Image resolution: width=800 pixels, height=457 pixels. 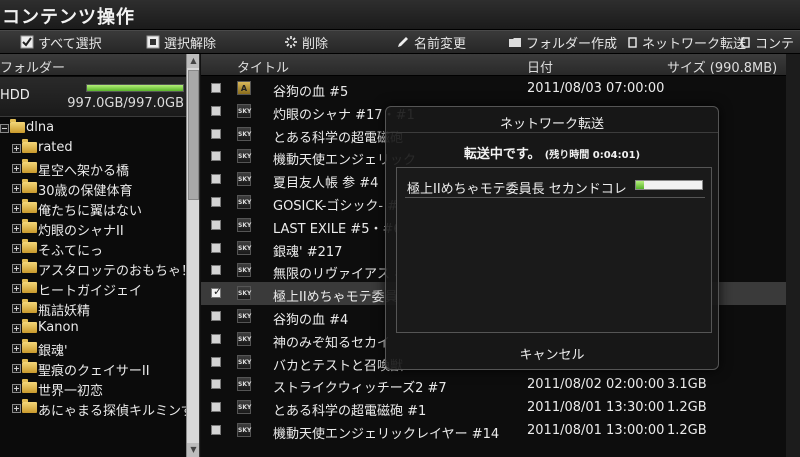 I want to click on column-size: サイズ (990.8MB), so click(x=722, y=66).